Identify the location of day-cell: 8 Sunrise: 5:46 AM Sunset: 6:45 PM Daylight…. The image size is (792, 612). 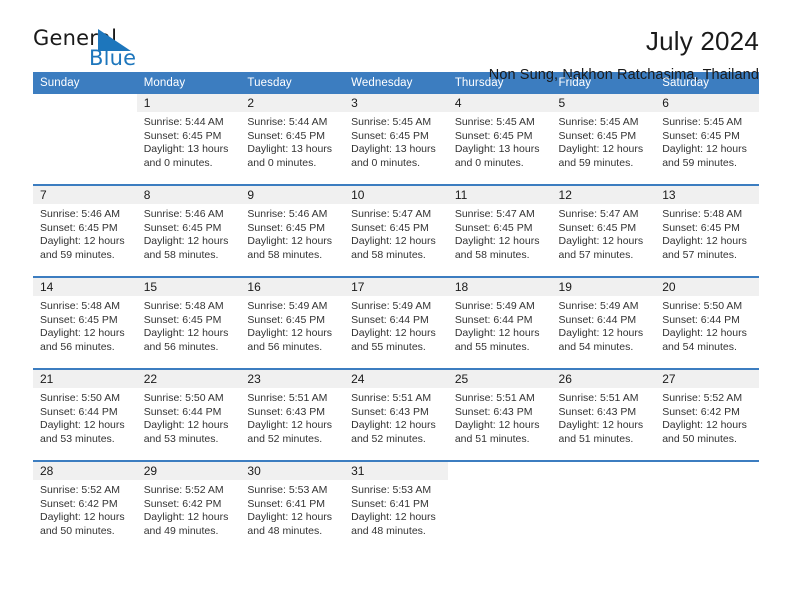
(188, 231).